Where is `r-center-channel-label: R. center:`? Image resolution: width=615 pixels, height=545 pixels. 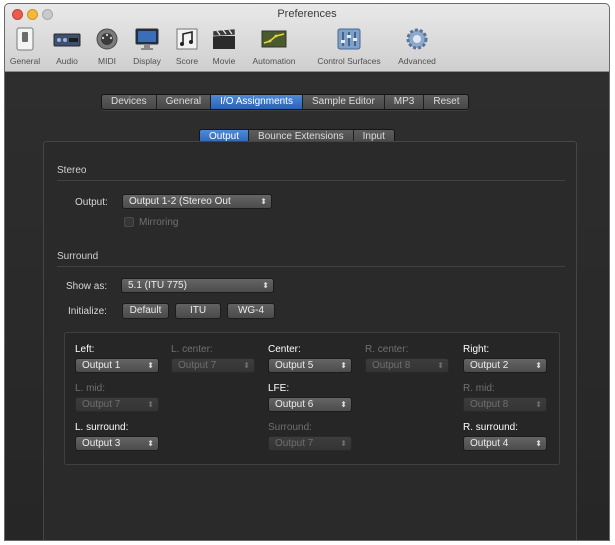
r-center-channel-label: R. center: is located at coordinates (387, 349).